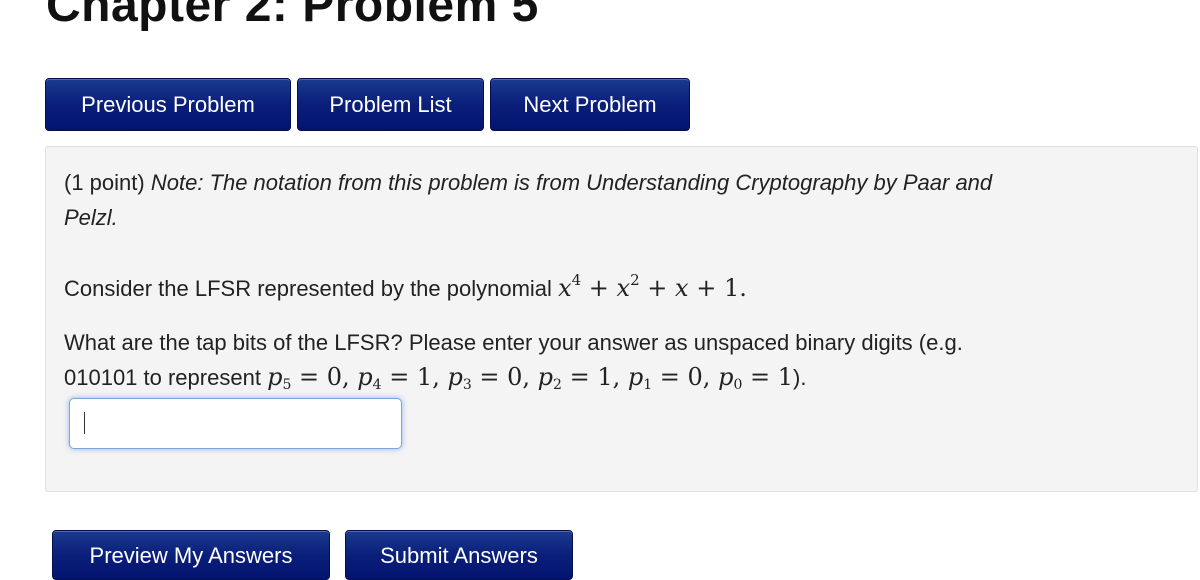 The height and width of the screenshot is (580, 1200). What do you see at coordinates (492, 378) in the screenshot?
I see `tap-term: p3 = 0,` at bounding box center [492, 378].